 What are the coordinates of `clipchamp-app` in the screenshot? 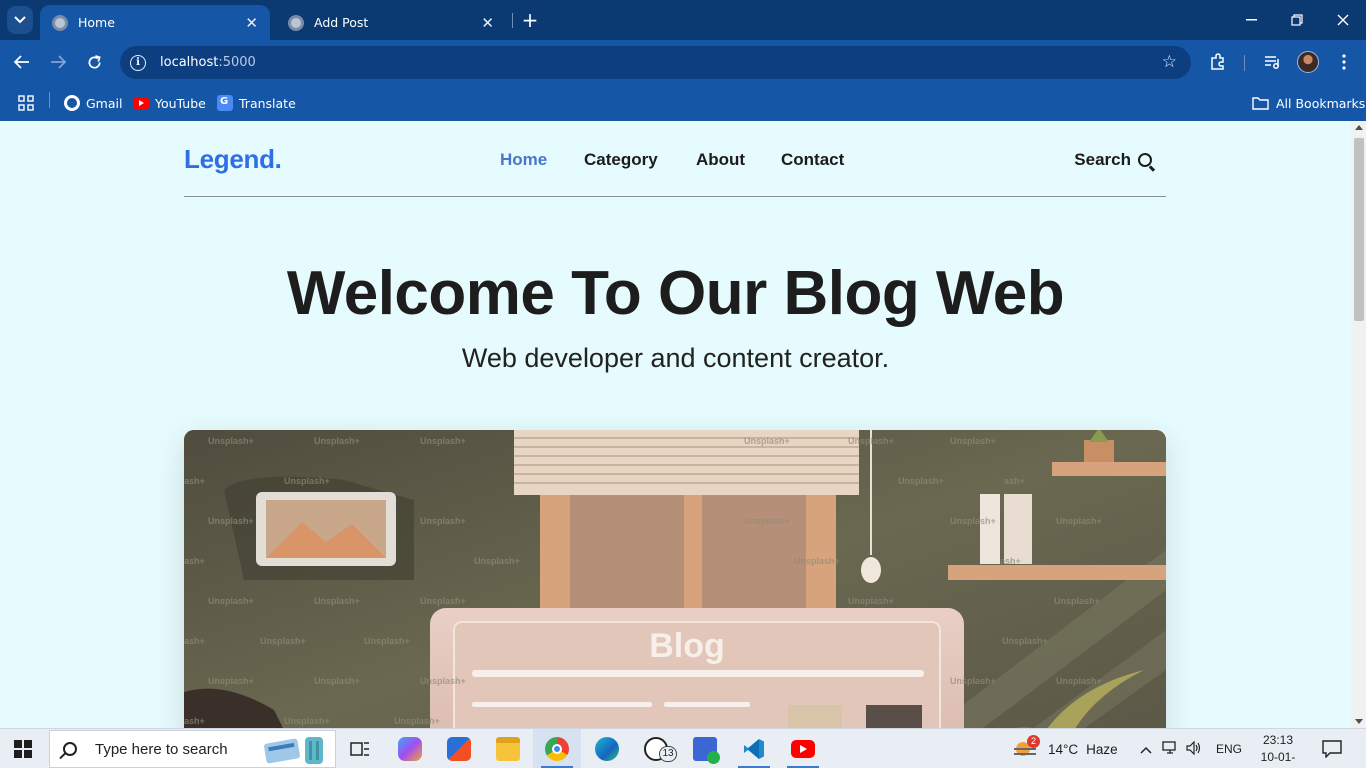 It's located at (705, 748).